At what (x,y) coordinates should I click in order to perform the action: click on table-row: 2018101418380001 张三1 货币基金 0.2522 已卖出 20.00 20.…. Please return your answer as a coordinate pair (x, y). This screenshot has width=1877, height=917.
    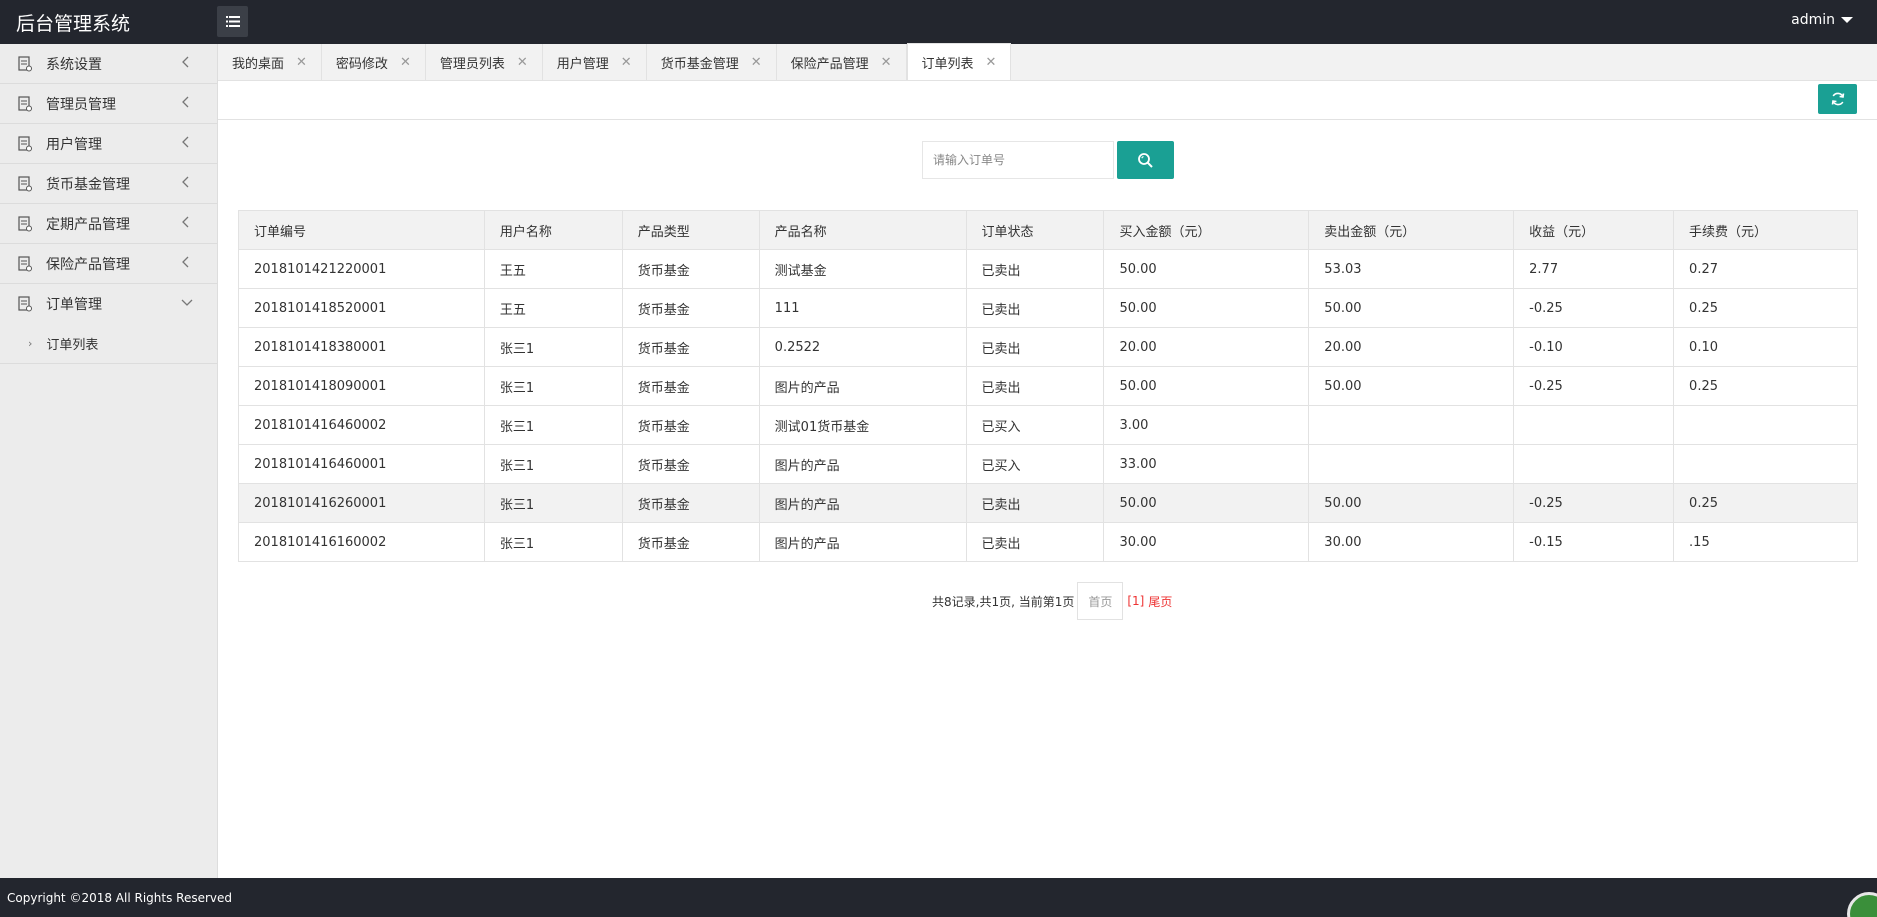
    Looking at the image, I should click on (1048, 347).